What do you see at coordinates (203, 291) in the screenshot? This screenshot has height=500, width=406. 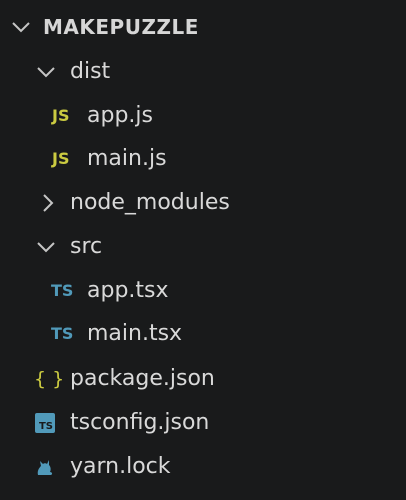 I see `tree-file-app-tsx: TS app.tsx` at bounding box center [203, 291].